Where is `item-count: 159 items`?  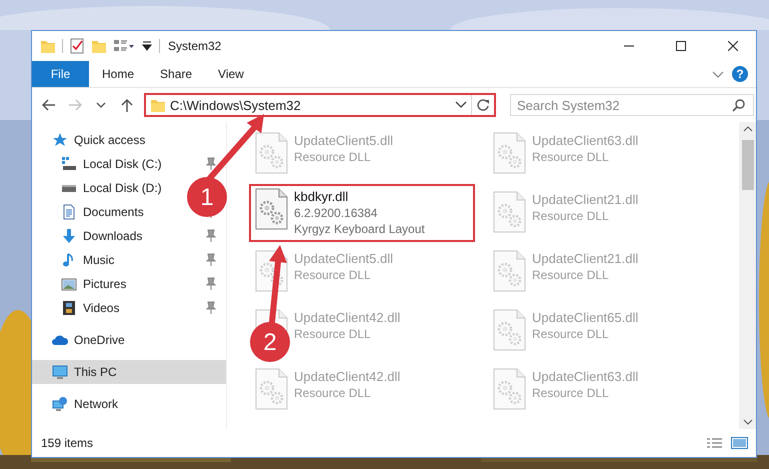
item-count: 159 items is located at coordinates (67, 443).